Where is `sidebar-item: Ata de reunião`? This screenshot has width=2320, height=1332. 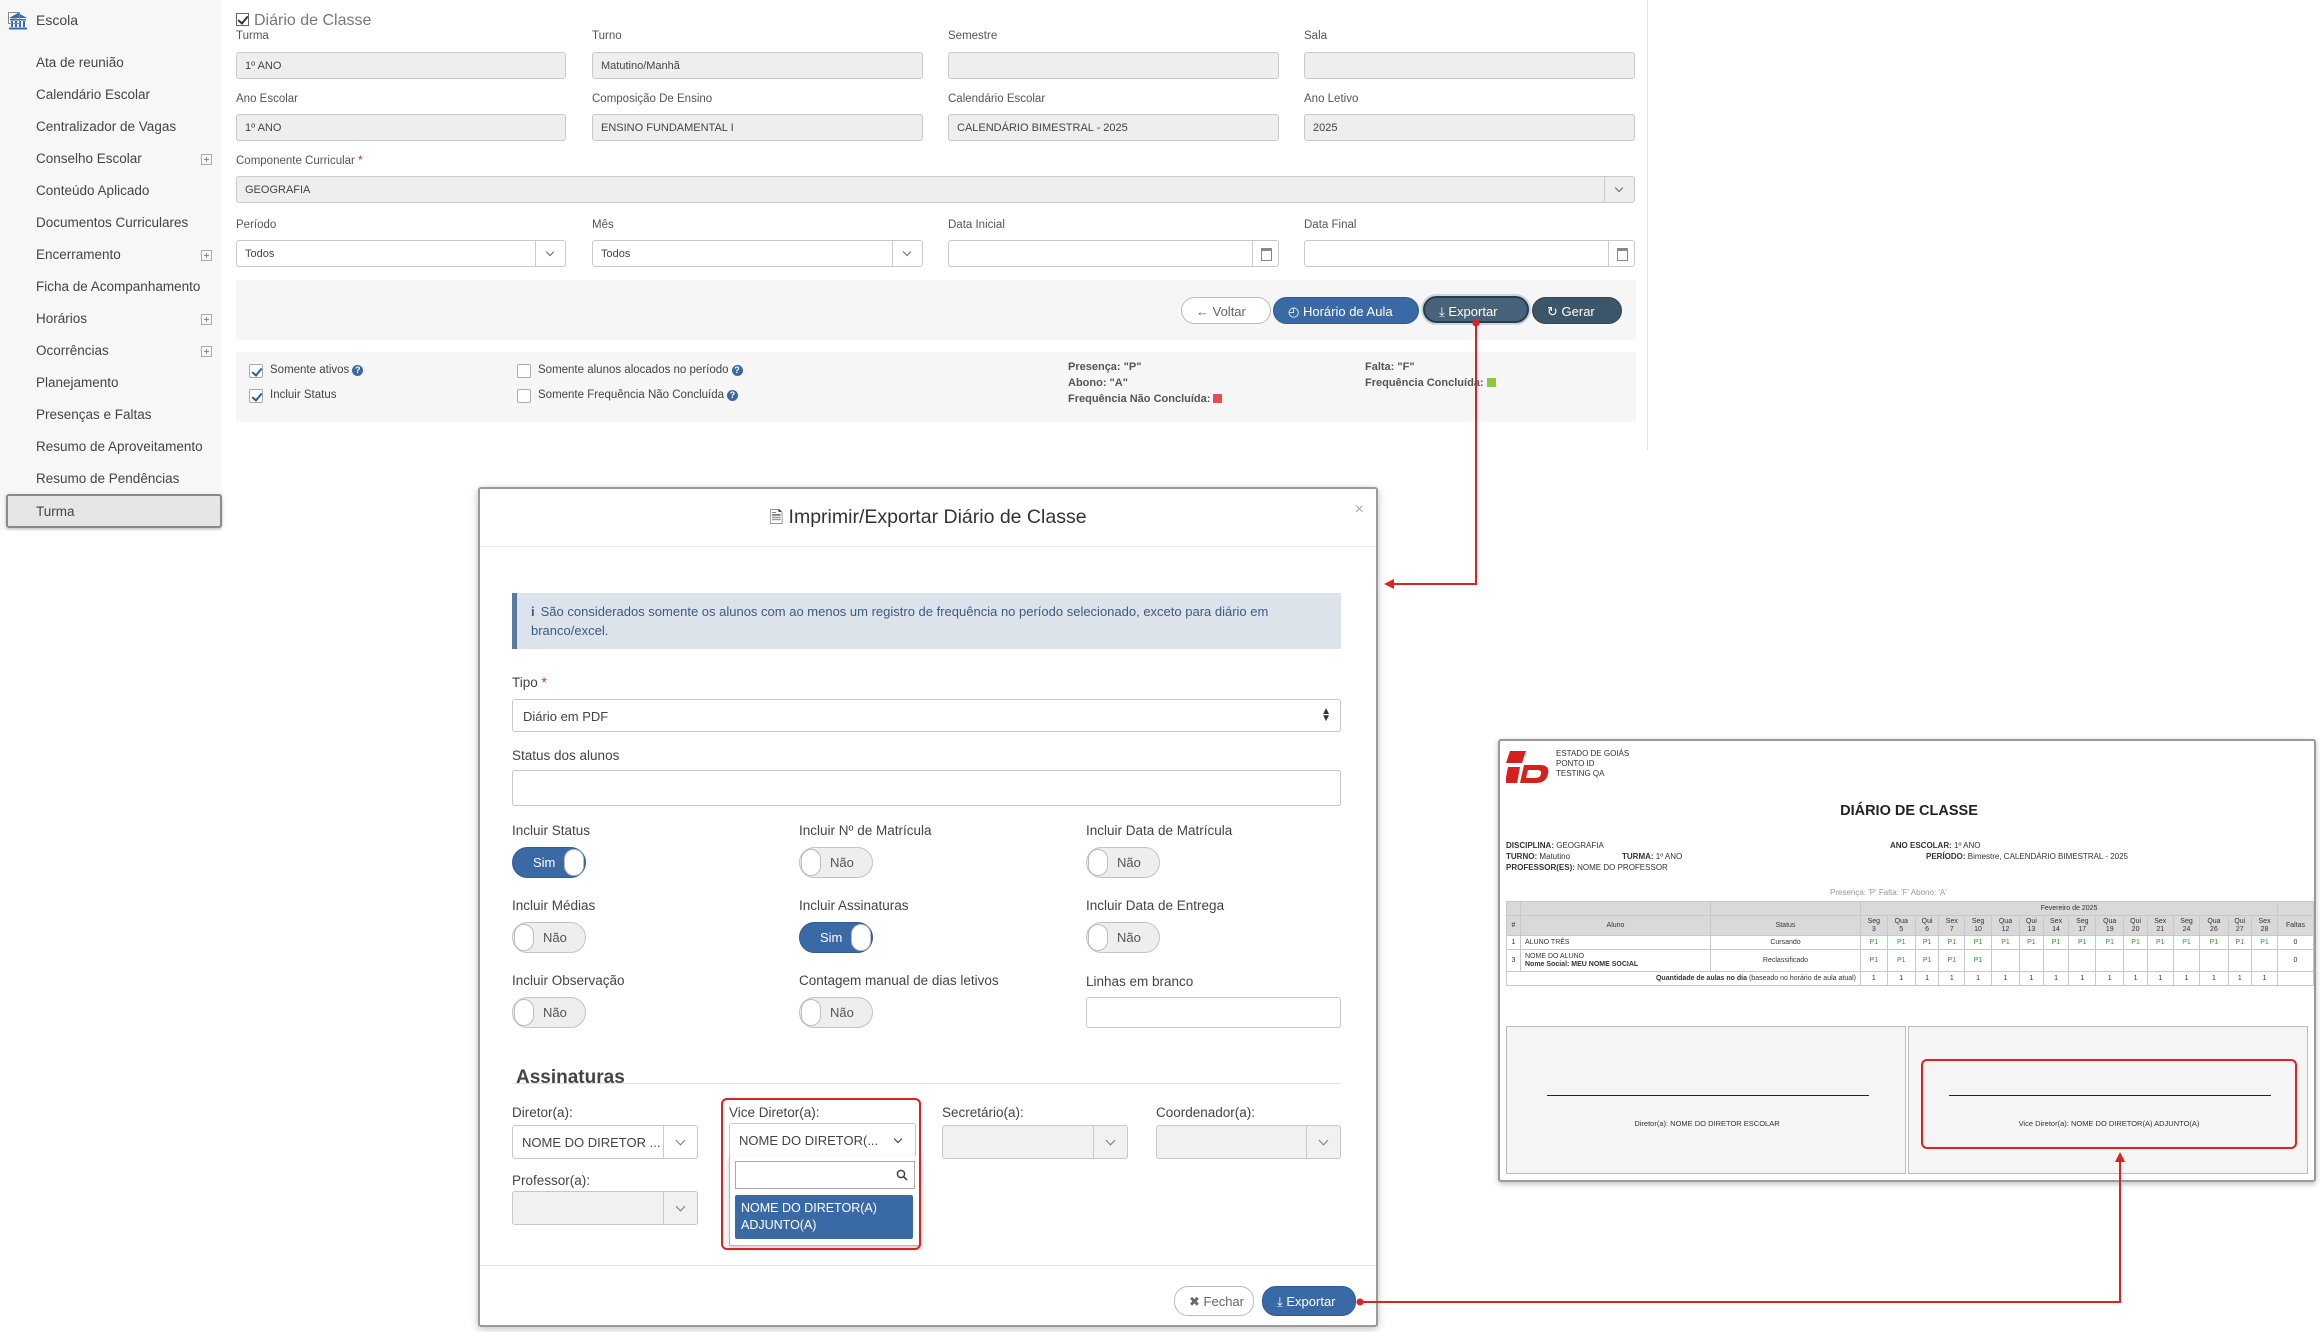 sidebar-item: Ata de reunião is located at coordinates (80, 62).